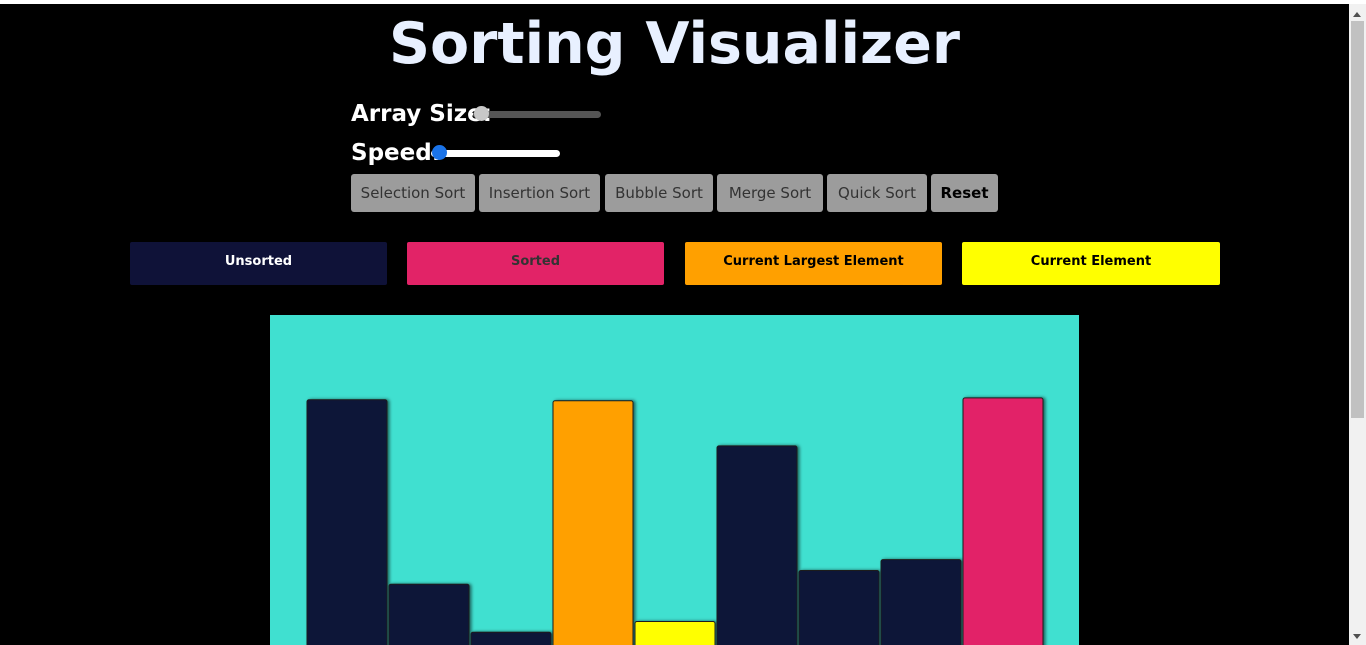 This screenshot has width=1366, height=645. Describe the element at coordinates (659, 193) in the screenshot. I see `bubble-sort-button: Bubble Sort` at that location.